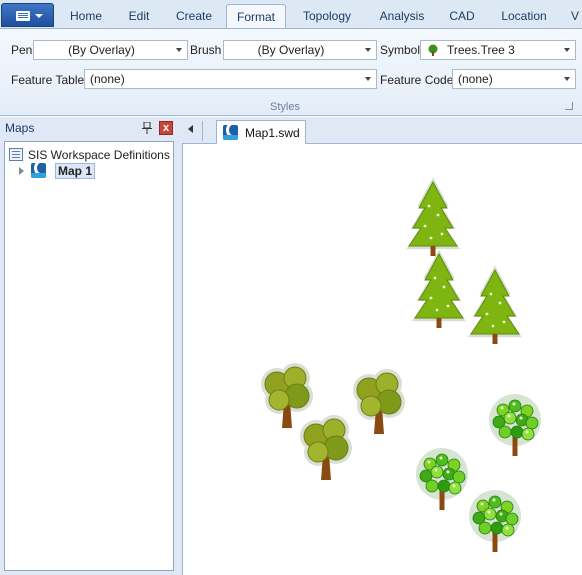  I want to click on maps-pane-title: Maps, so click(20, 128).